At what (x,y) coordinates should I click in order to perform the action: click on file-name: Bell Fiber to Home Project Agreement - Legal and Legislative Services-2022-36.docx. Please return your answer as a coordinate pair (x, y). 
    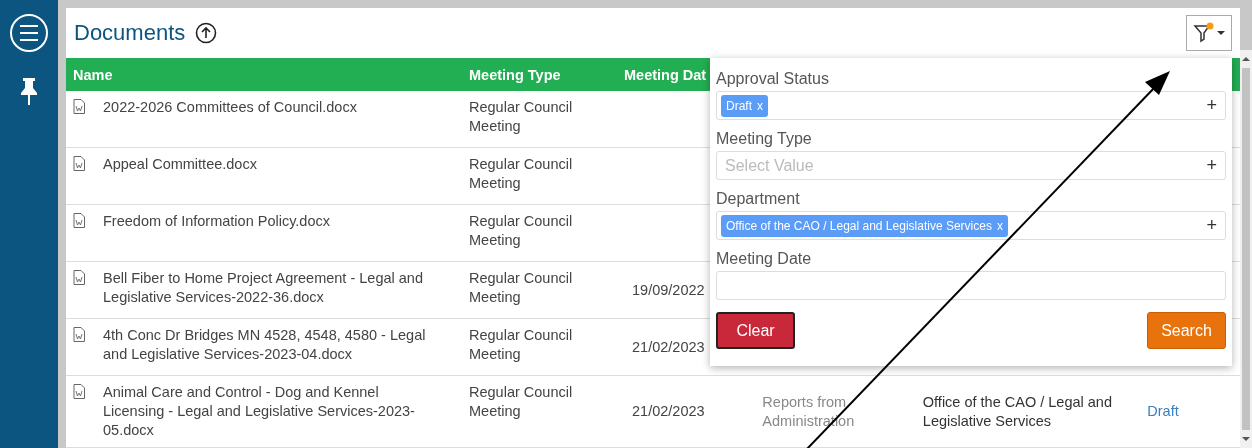
    Looking at the image, I should click on (277, 288).